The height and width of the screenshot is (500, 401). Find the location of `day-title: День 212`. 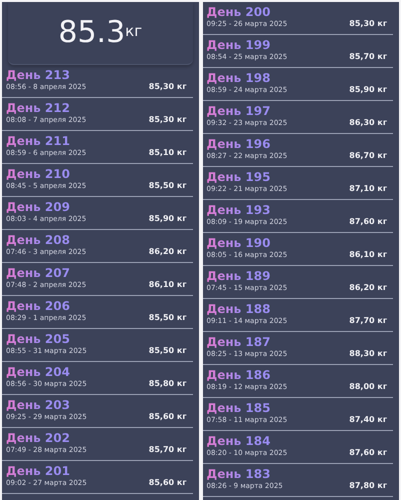

day-title: День 212 is located at coordinates (38, 109).